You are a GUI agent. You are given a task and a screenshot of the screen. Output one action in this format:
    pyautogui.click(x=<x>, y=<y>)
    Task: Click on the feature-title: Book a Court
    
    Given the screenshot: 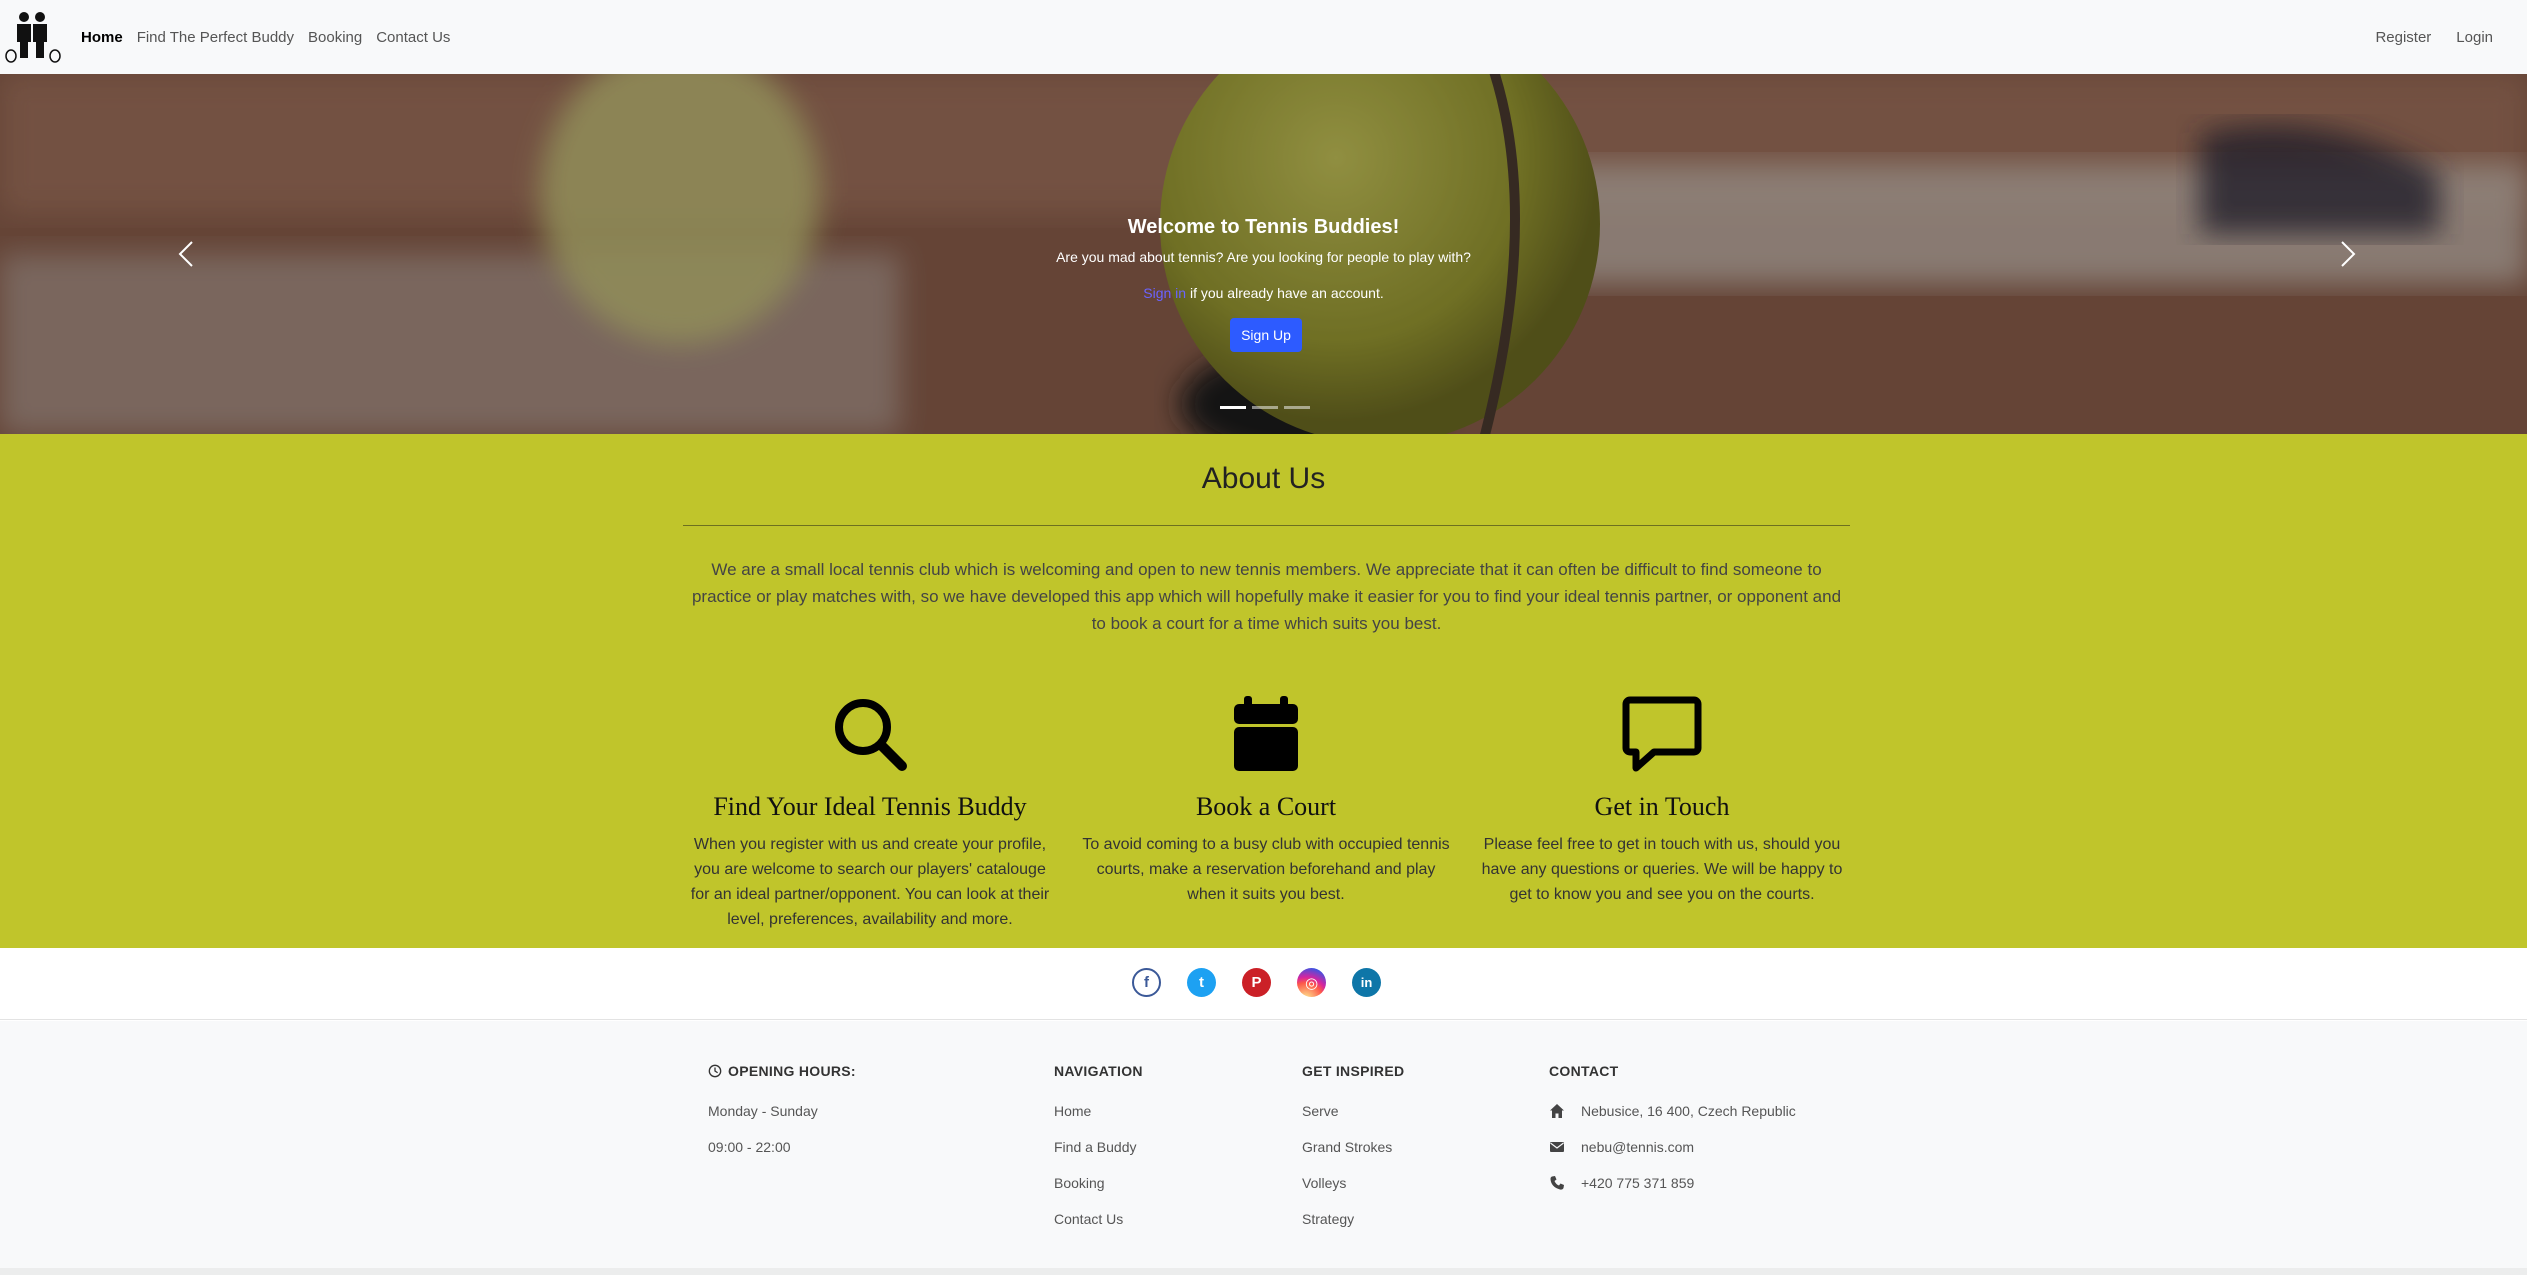 What is the action you would take?
    pyautogui.click(x=1266, y=806)
    